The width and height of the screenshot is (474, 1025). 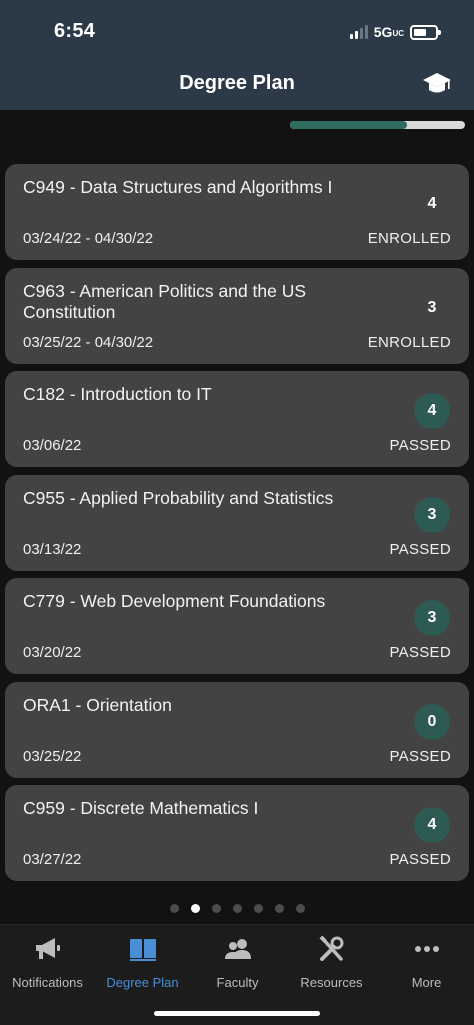 What do you see at coordinates (437, 84) in the screenshot?
I see `graduation-cap-icon` at bounding box center [437, 84].